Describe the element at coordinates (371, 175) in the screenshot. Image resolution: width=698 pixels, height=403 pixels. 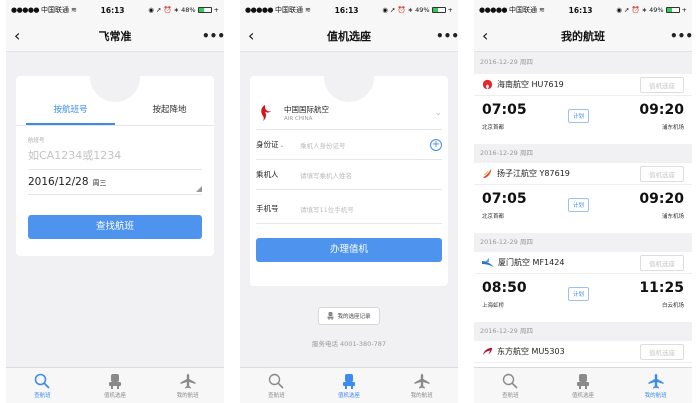
I see `passenger-name-input: 请填写乘机人姓名` at that location.